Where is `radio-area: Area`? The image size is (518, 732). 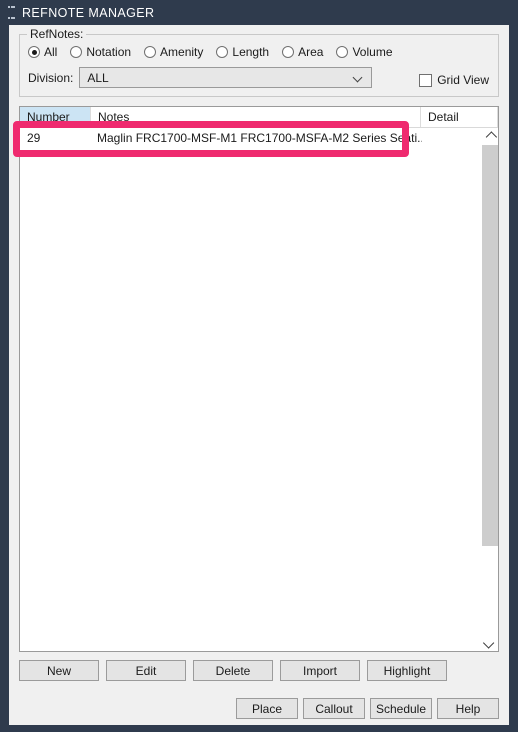 radio-area: Area is located at coordinates (302, 52).